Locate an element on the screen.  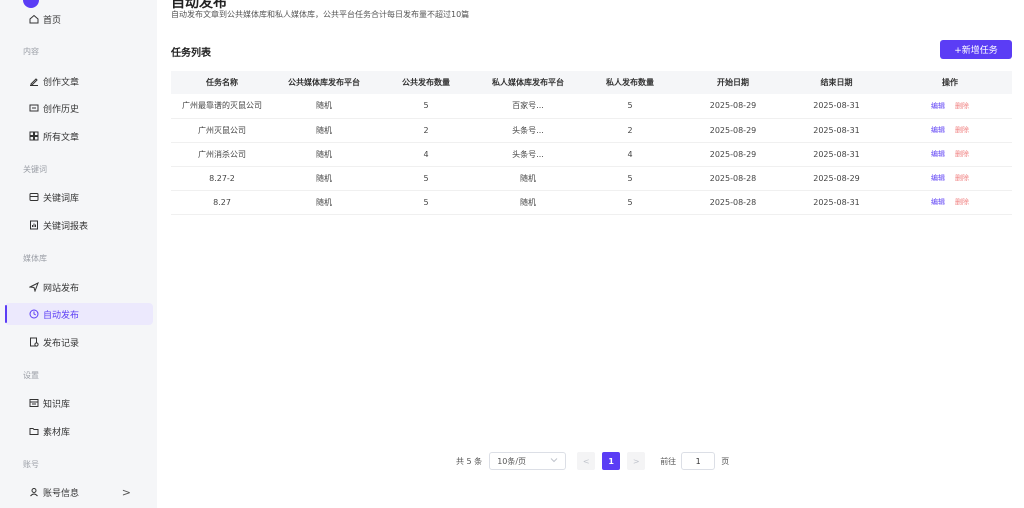
page-suffix: 页 is located at coordinates (725, 461).